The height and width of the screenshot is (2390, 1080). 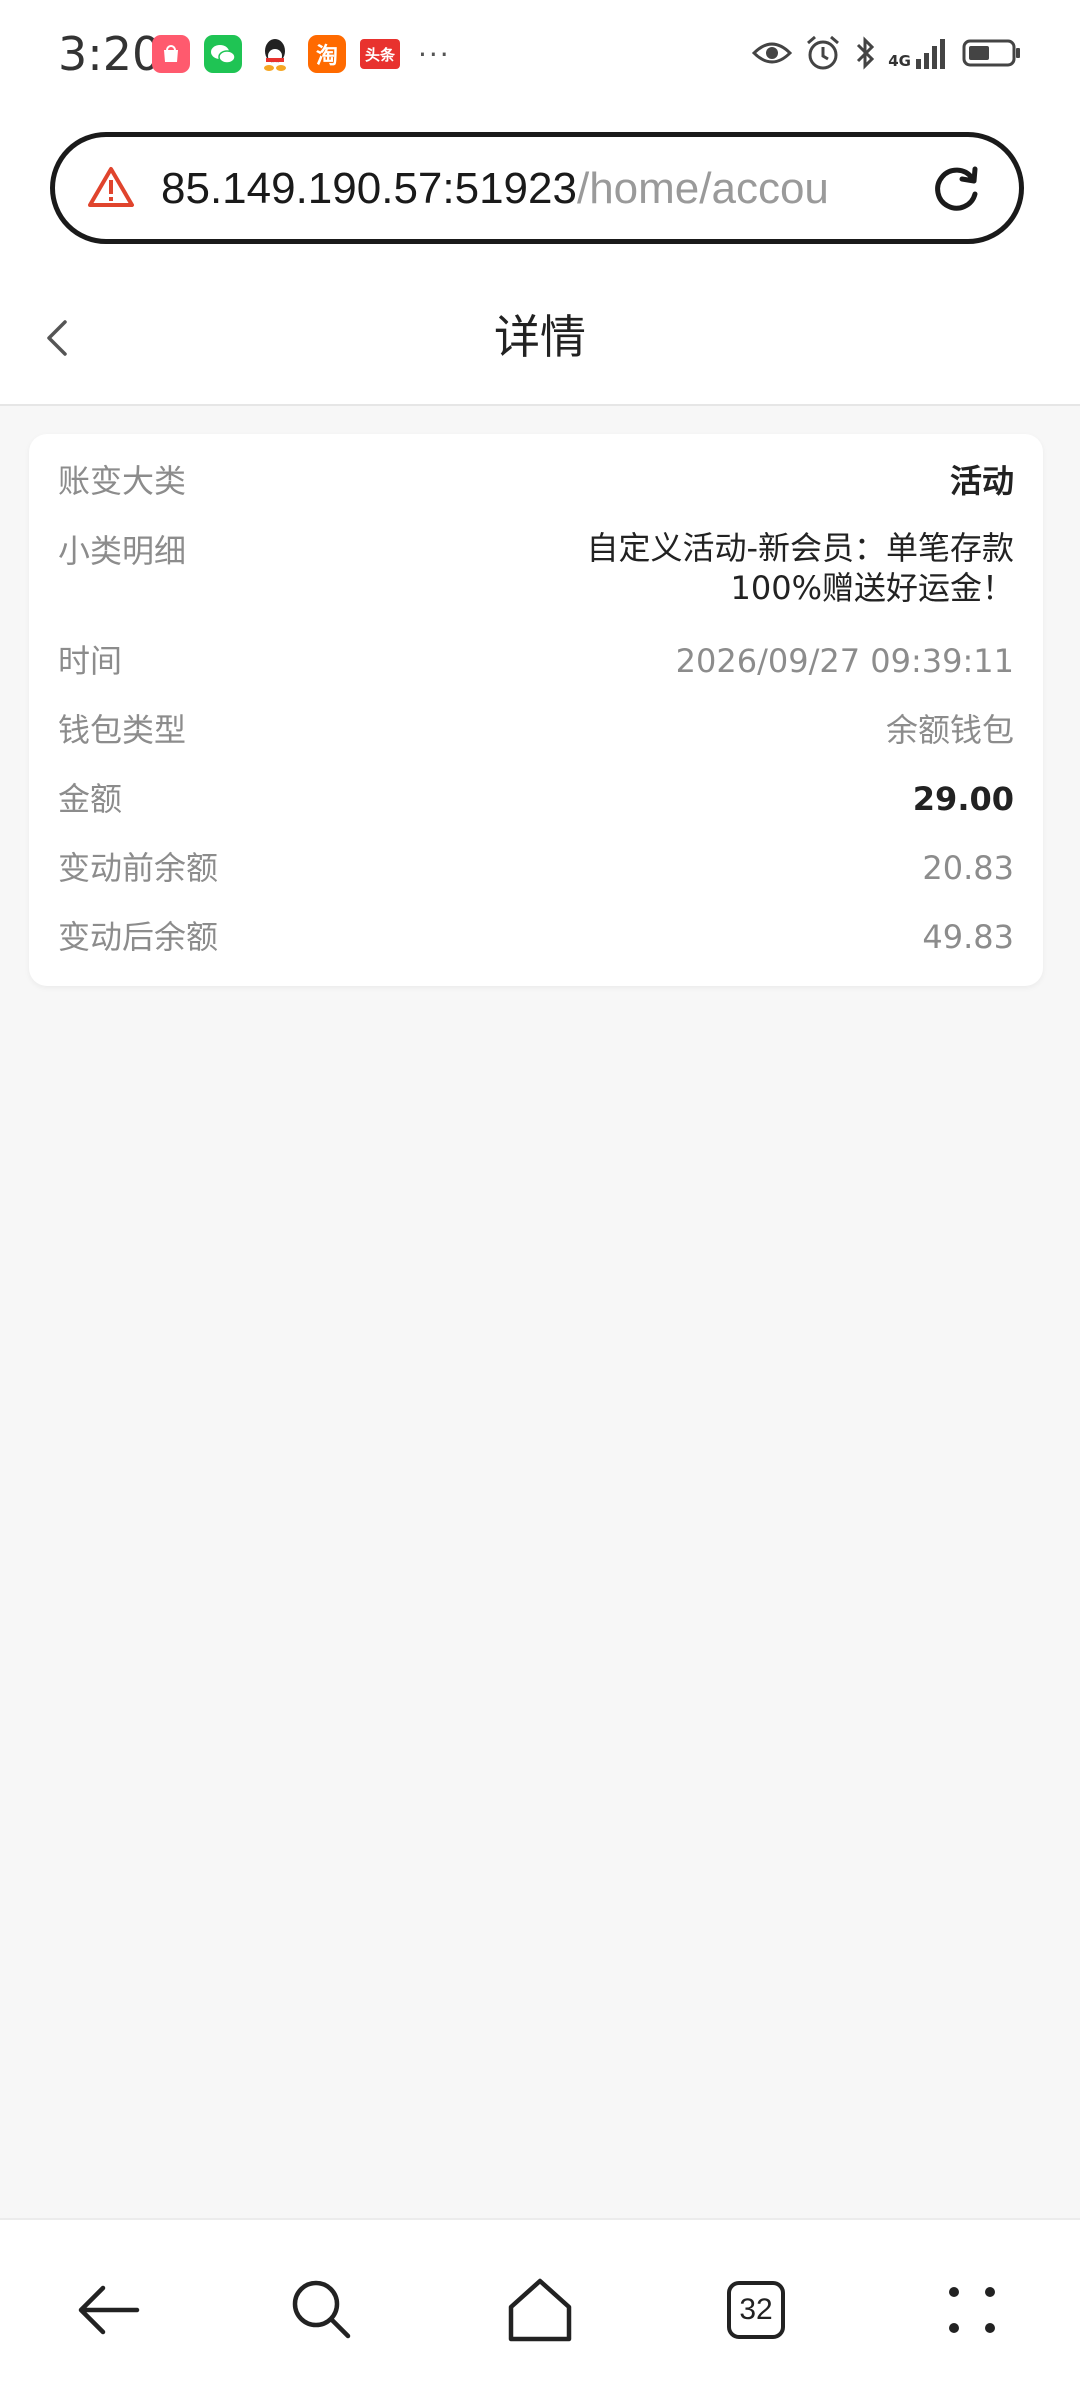 I want to click on search-icon, so click(x=321, y=2309).